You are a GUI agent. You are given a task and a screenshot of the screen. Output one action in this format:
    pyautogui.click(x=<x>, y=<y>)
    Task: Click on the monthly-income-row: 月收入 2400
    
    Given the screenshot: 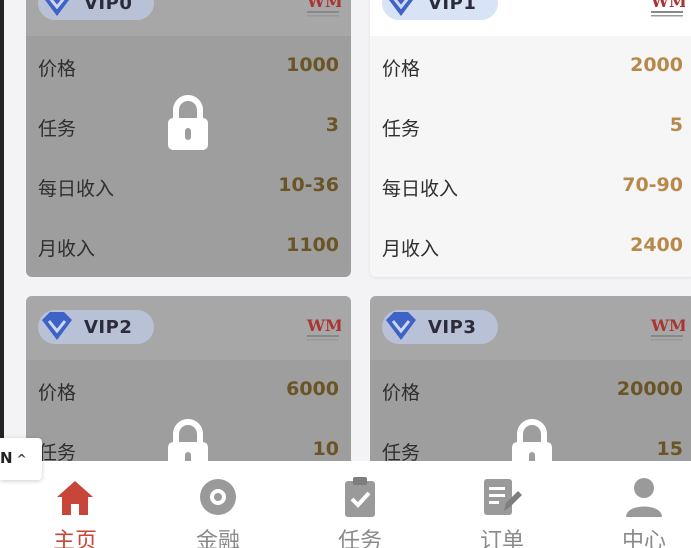 What is the action you would take?
    pyautogui.click(x=530, y=246)
    